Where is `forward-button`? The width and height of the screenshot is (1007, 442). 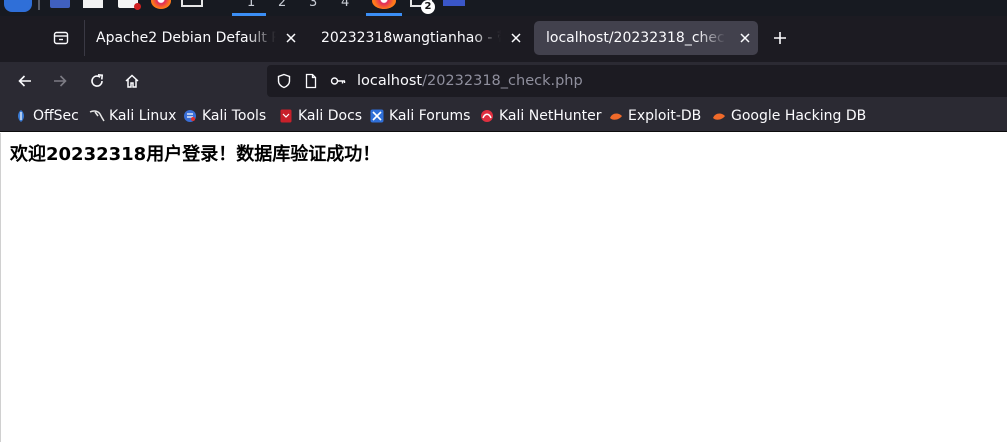 forward-button is located at coordinates (60, 81).